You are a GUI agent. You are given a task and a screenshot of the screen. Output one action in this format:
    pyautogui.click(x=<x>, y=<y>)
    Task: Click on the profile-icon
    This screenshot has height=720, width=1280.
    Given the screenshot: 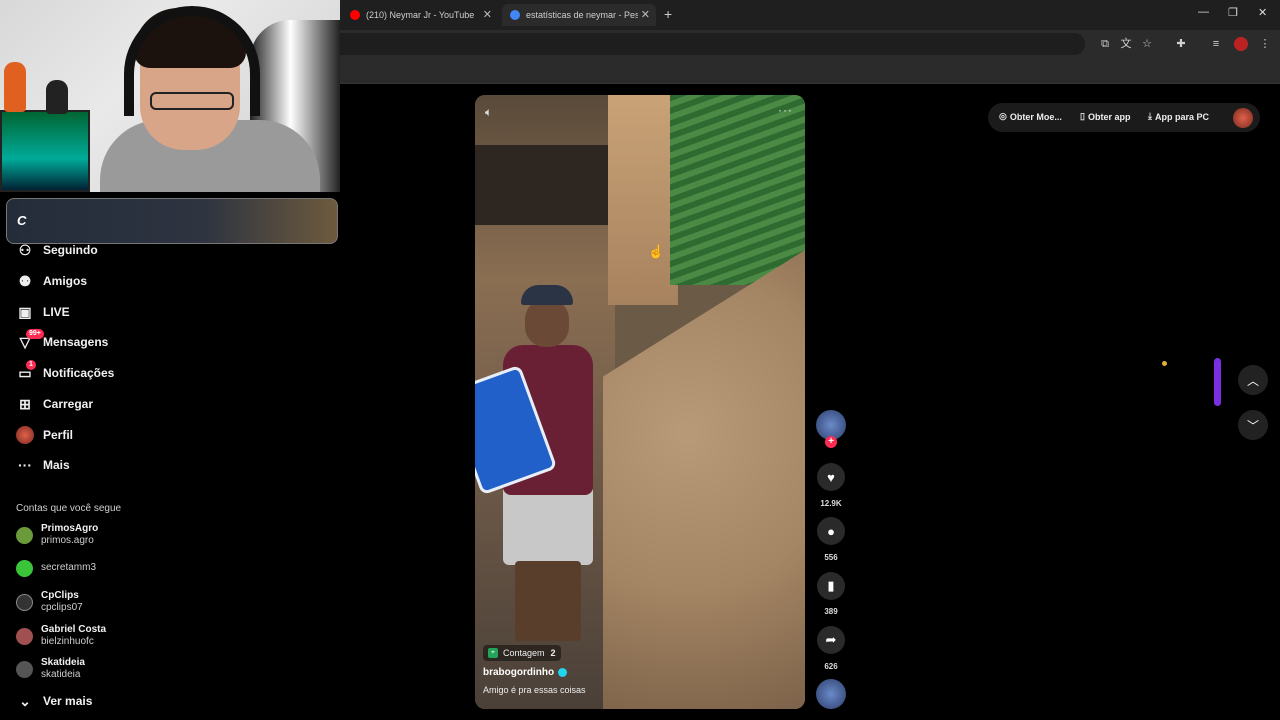 What is the action you would take?
    pyautogui.click(x=1241, y=44)
    